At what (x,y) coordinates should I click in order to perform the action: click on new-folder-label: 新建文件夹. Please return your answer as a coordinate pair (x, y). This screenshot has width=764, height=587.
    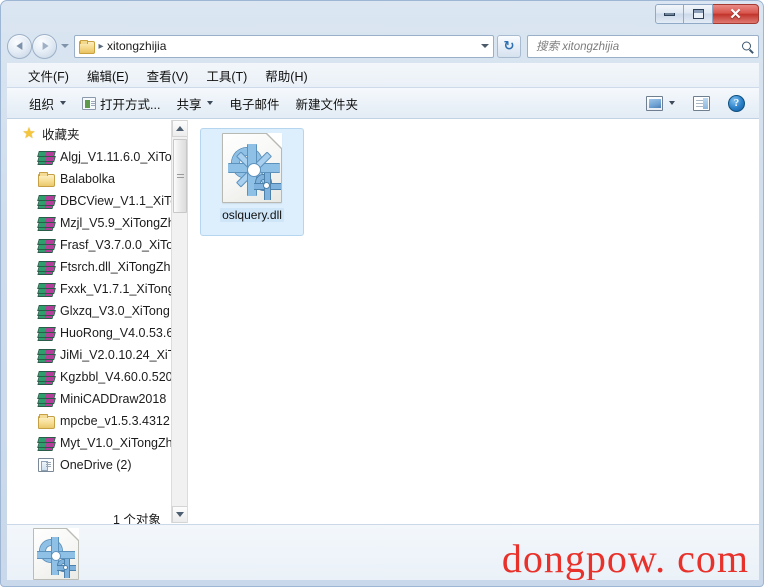
    Looking at the image, I should click on (326, 104).